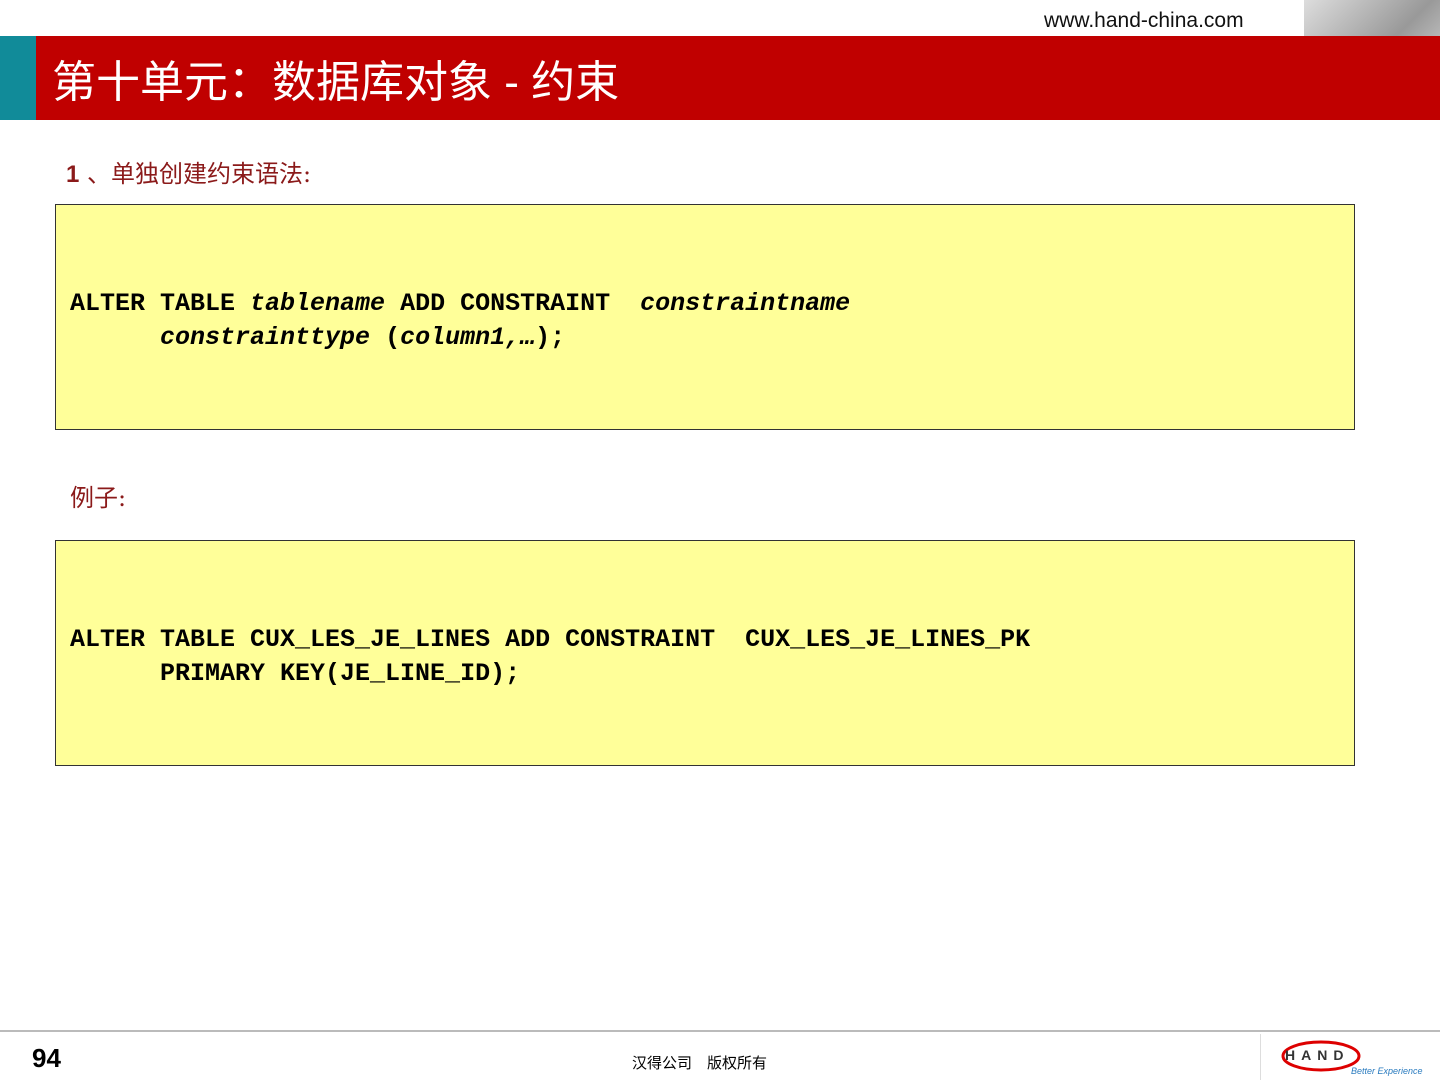 The image size is (1440, 1085). I want to click on section-heading: 1 、单独创建约束语法:, so click(188, 171).